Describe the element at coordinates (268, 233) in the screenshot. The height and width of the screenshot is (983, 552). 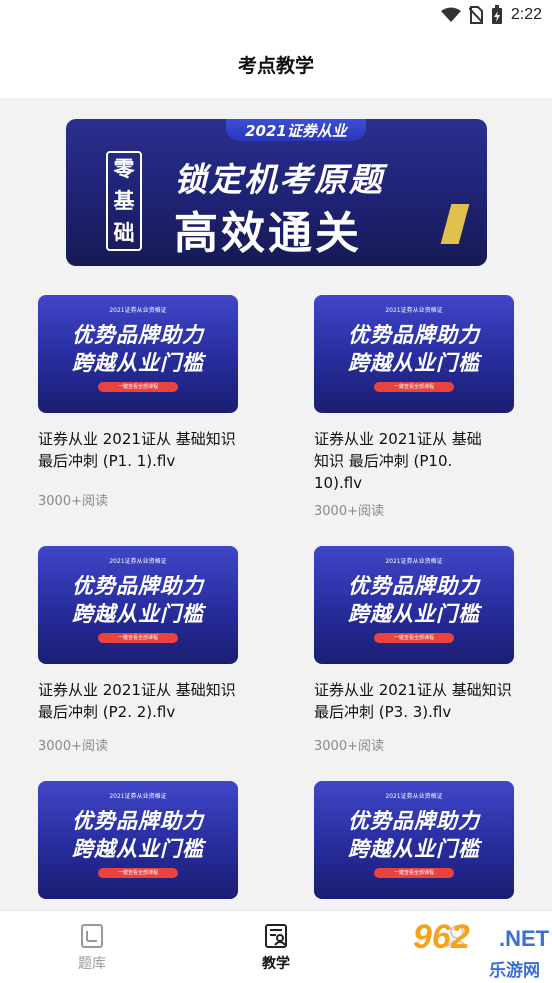
I see `hero-subheadline: 高效通关` at that location.